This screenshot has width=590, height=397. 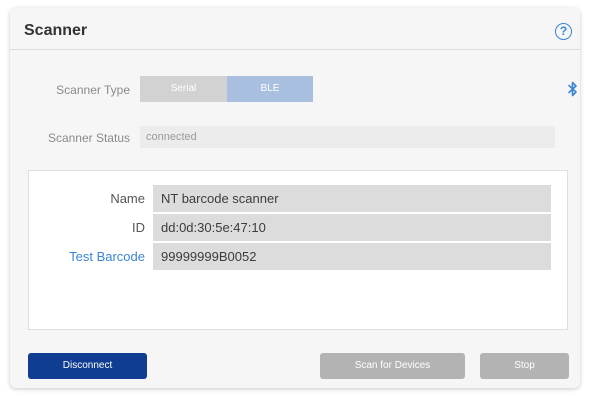 What do you see at coordinates (90, 256) in the screenshot?
I see `test-barcode-link: Test Barcode` at bounding box center [90, 256].